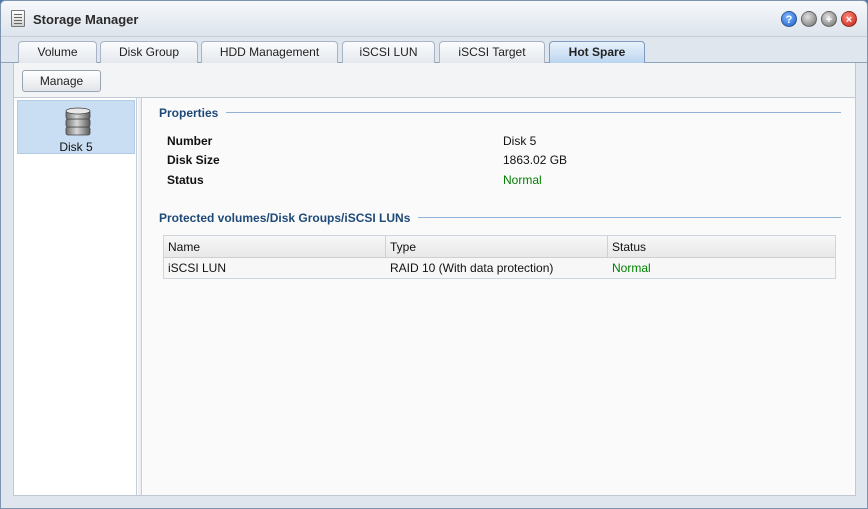 This screenshot has height=509, width=868. What do you see at coordinates (275, 247) in the screenshot?
I see `column-header-name: Name` at bounding box center [275, 247].